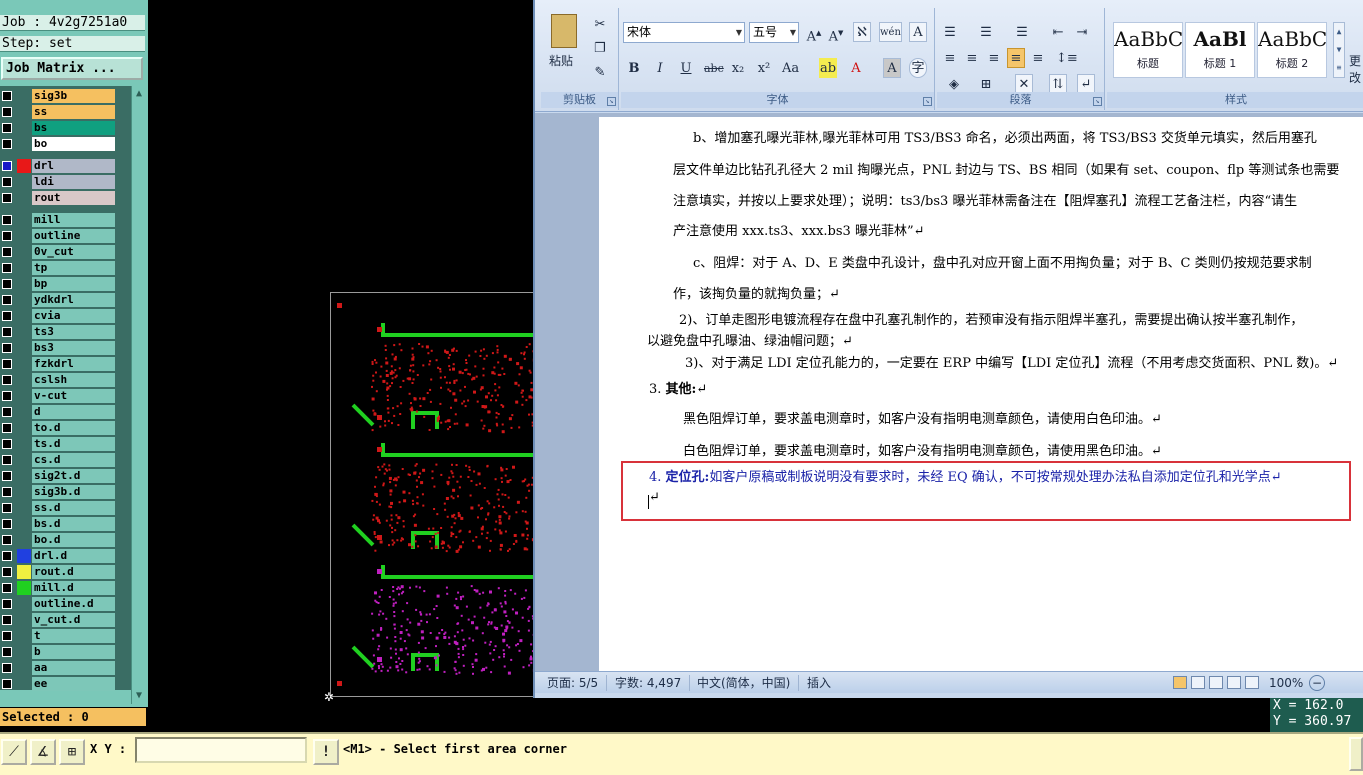  I want to click on layer-name: sig3b.d, so click(73, 492).